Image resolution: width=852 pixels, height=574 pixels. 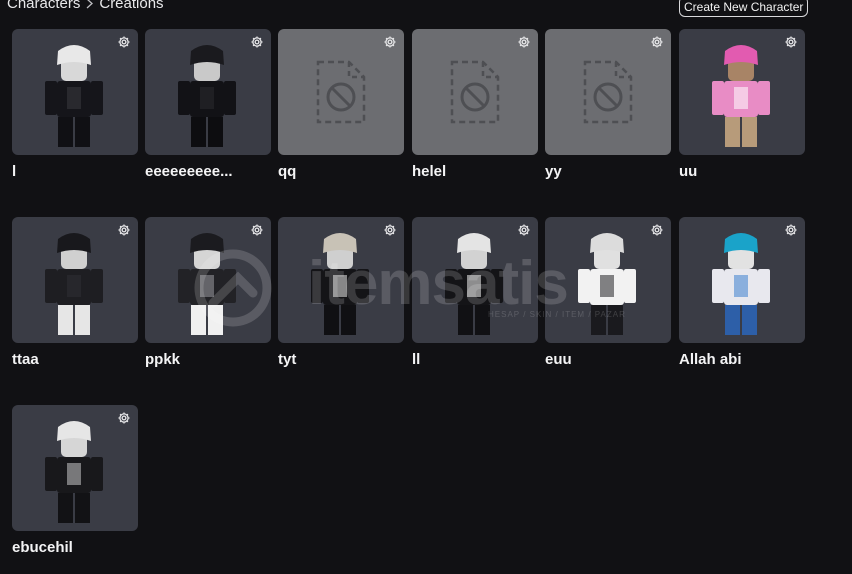 I want to click on character-card: ebucehil, so click(x=75, y=480).